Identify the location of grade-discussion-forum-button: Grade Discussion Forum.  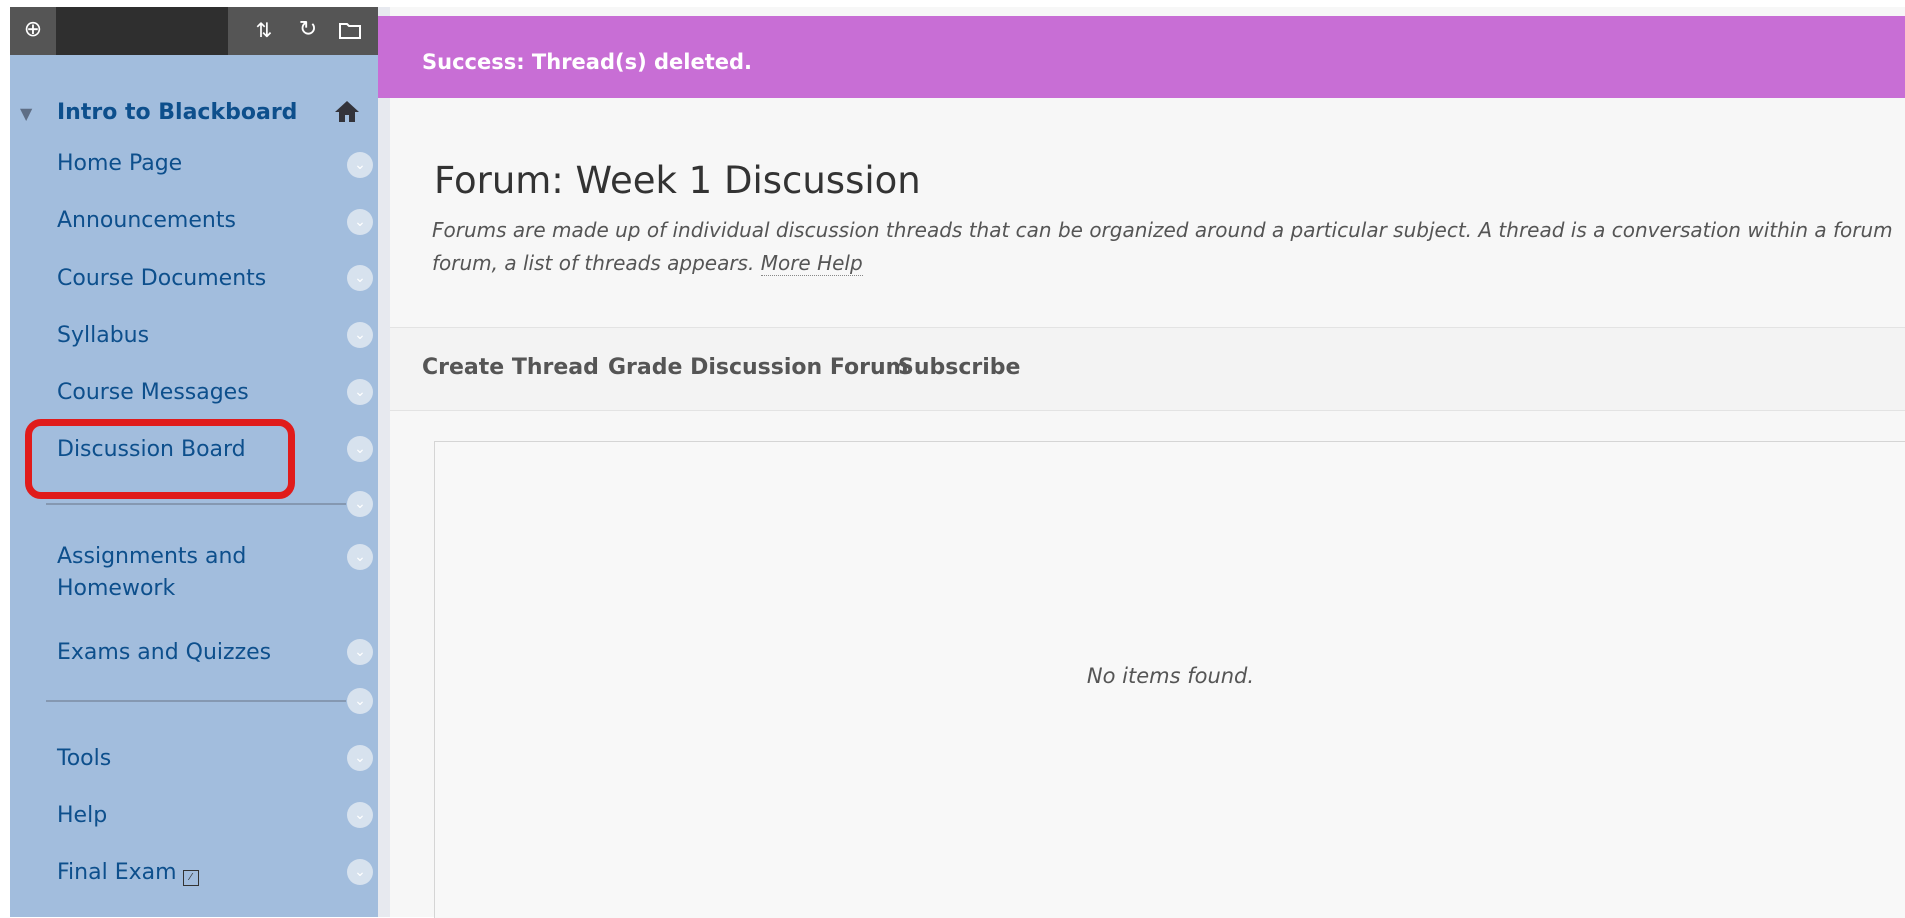
(758, 367).